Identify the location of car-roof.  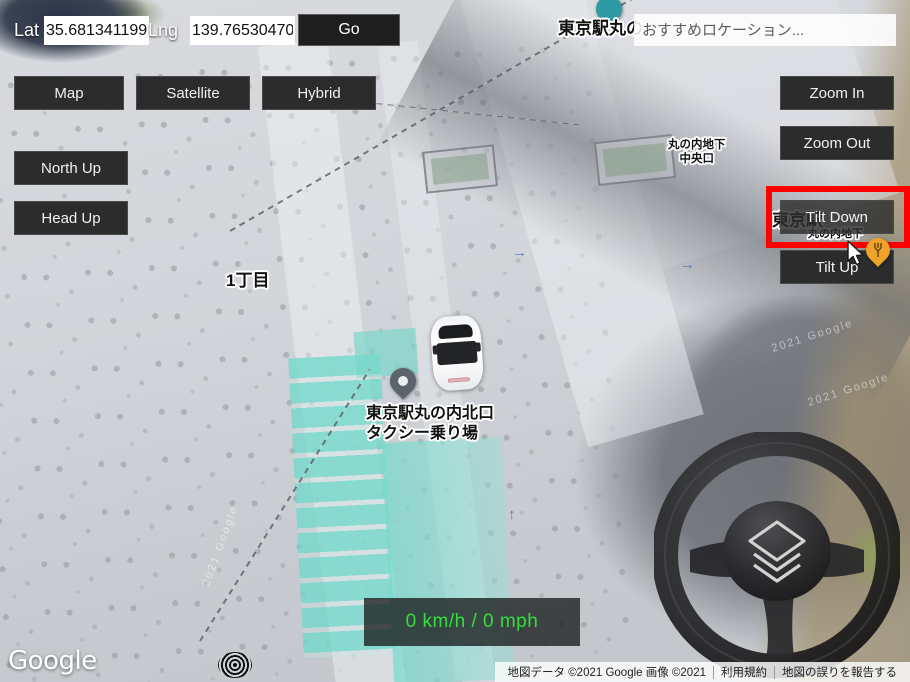
(457, 353).